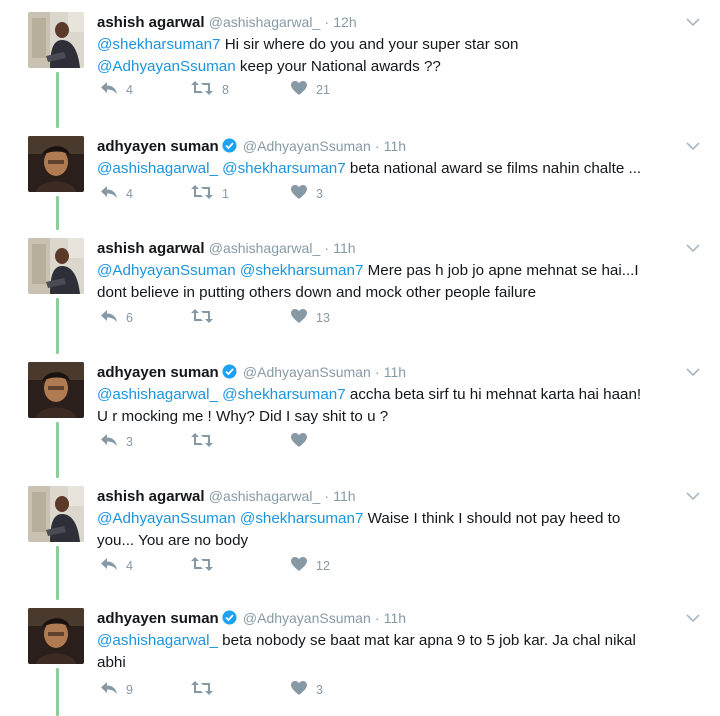  I want to click on reply-button: 3, so click(116, 441).